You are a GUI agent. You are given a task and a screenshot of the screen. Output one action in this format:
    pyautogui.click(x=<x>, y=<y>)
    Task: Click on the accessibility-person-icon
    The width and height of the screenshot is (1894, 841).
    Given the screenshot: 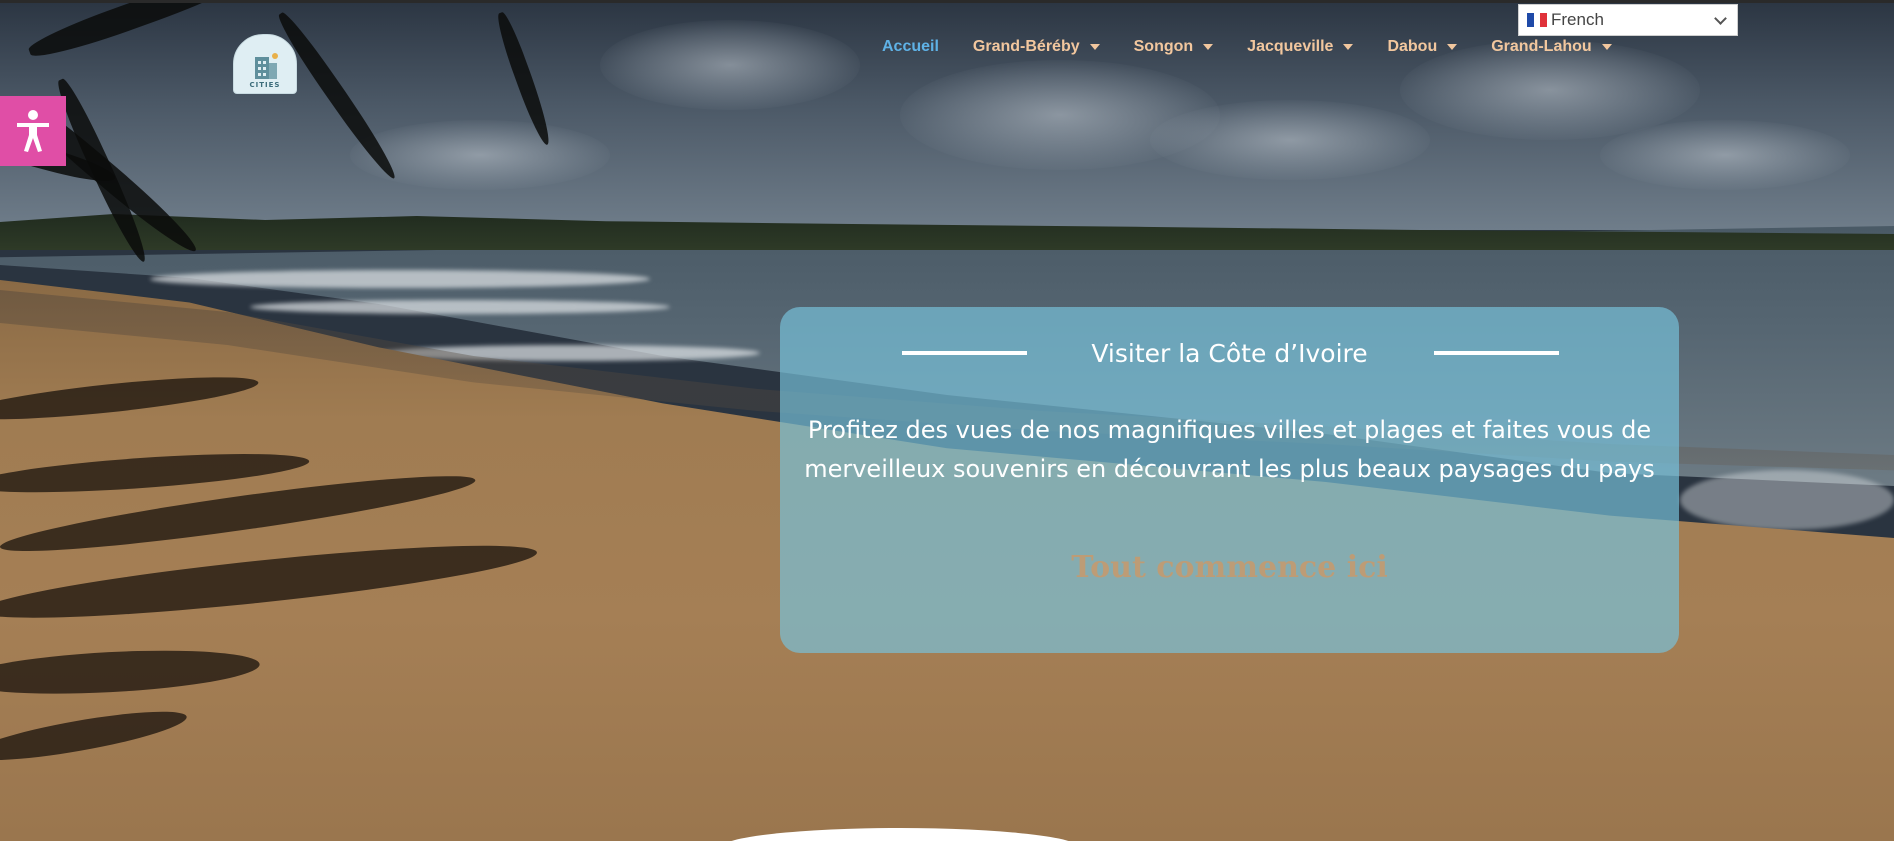 What is the action you would take?
    pyautogui.click(x=33, y=131)
    